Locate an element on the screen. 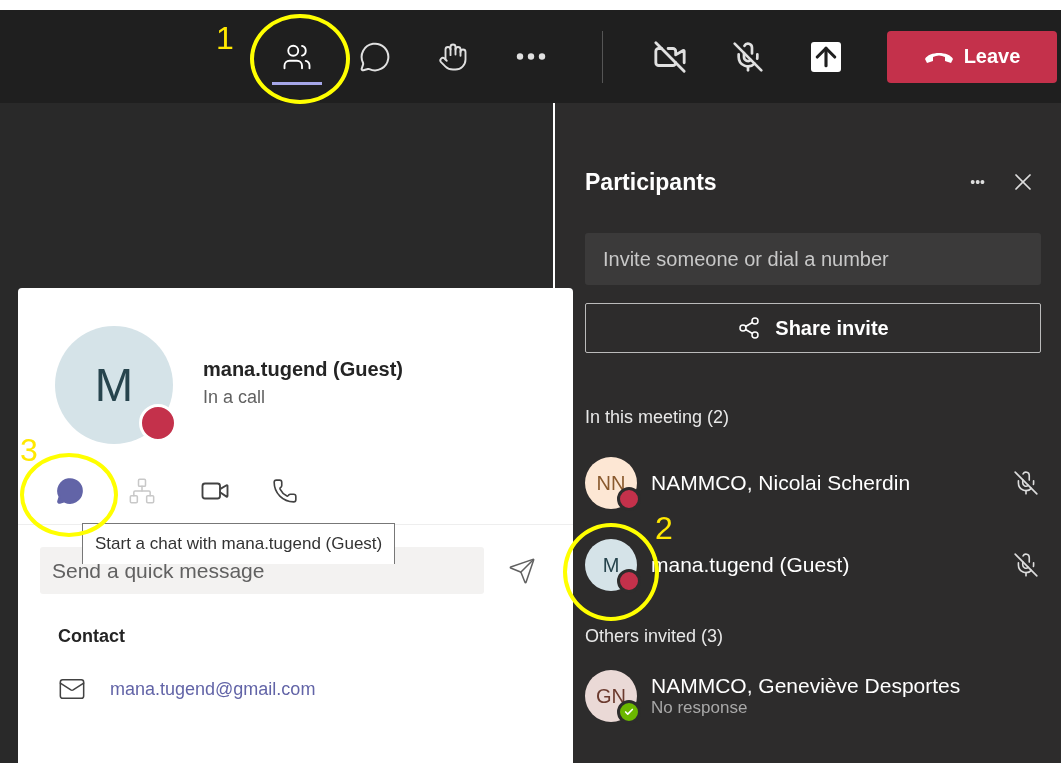  phone-icon is located at coordinates (285, 491).